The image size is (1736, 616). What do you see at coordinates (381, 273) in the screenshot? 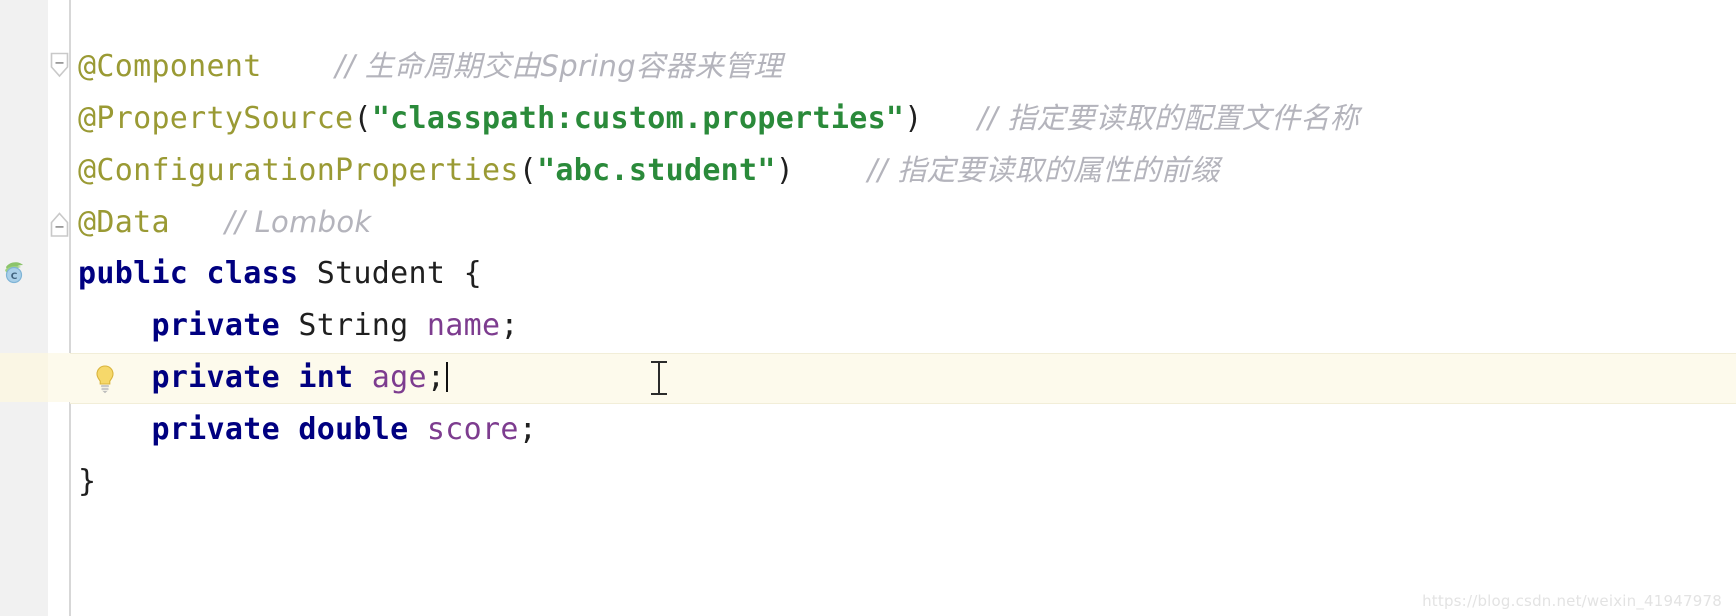
I see `code-token-type: Student` at bounding box center [381, 273].